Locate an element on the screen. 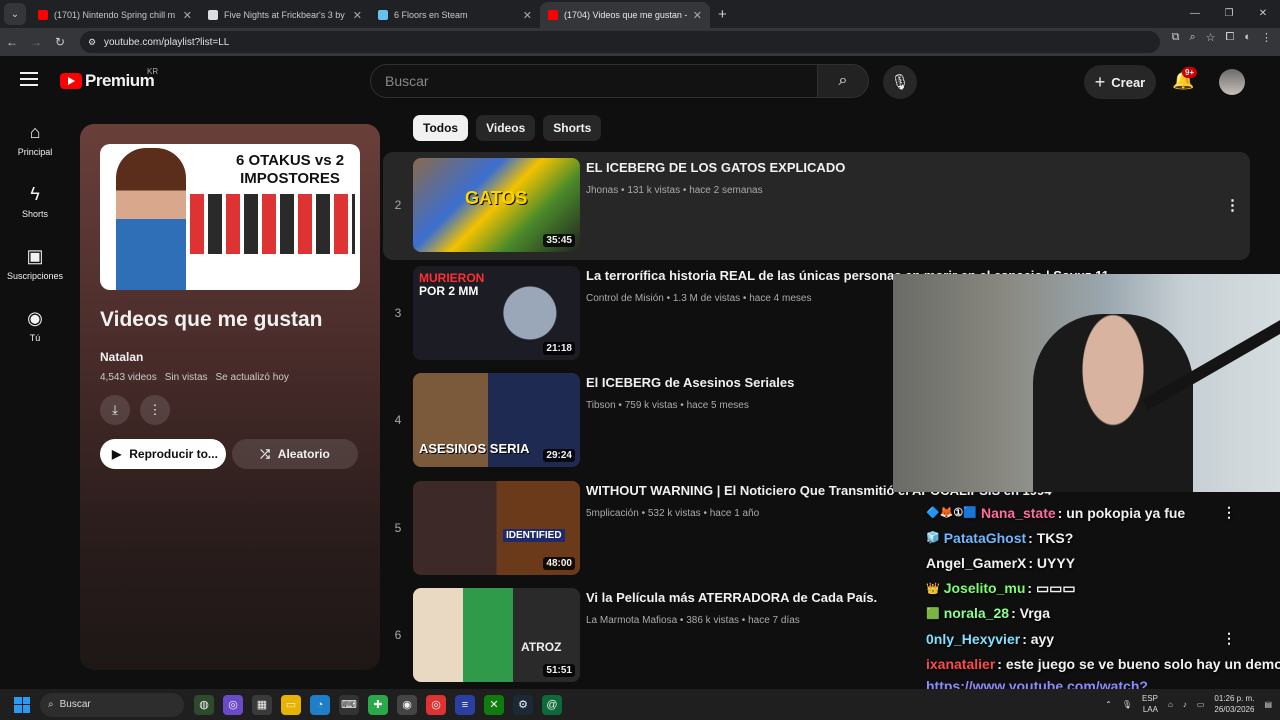 The height and width of the screenshot is (720, 1280). maximize-button: ❐ is located at coordinates (1229, 14).